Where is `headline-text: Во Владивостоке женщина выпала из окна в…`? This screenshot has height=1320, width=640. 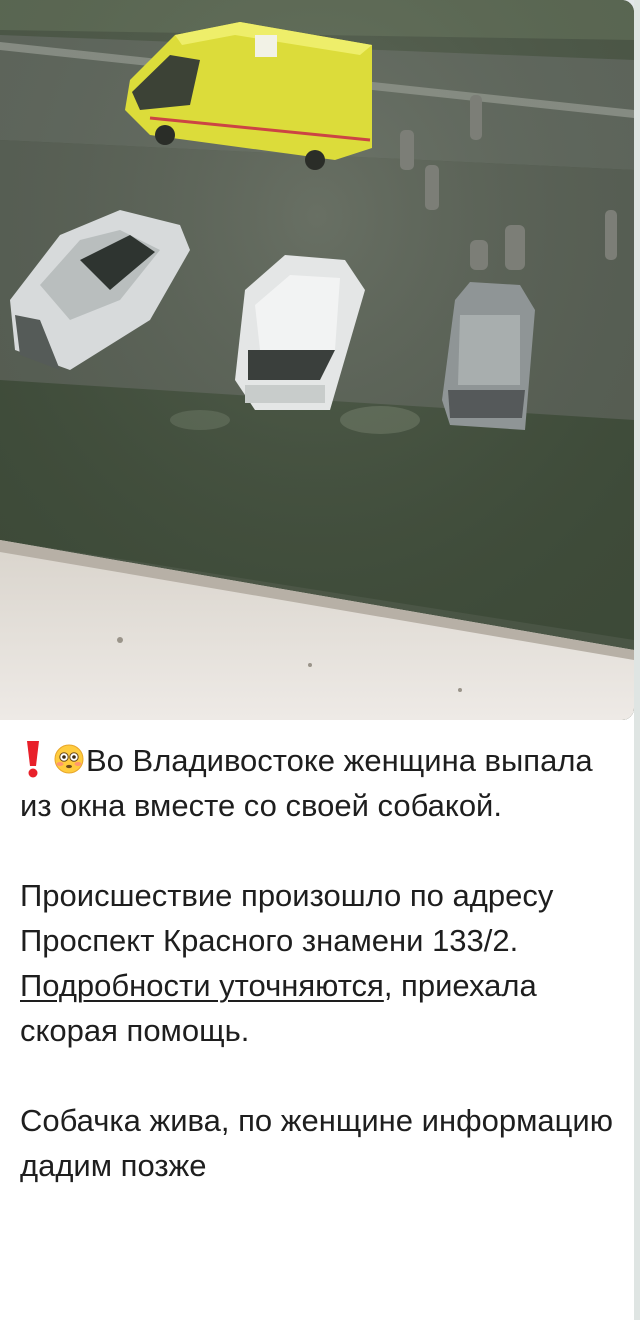
headline-text: Во Владивостоке женщина выпала из окна в… is located at coordinates (306, 783).